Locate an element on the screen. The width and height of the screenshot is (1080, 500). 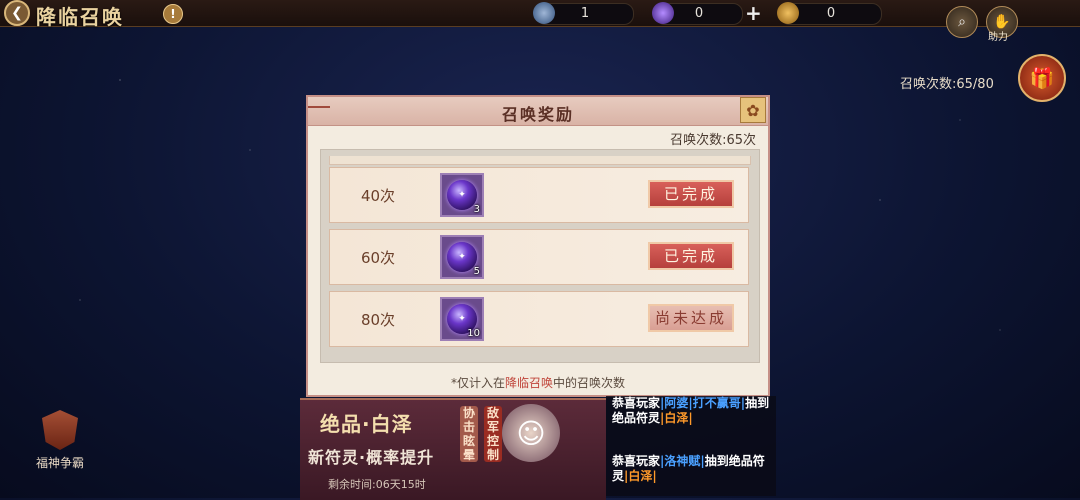
reward-item-slot: ✦ 5 is located at coordinates (462, 257).